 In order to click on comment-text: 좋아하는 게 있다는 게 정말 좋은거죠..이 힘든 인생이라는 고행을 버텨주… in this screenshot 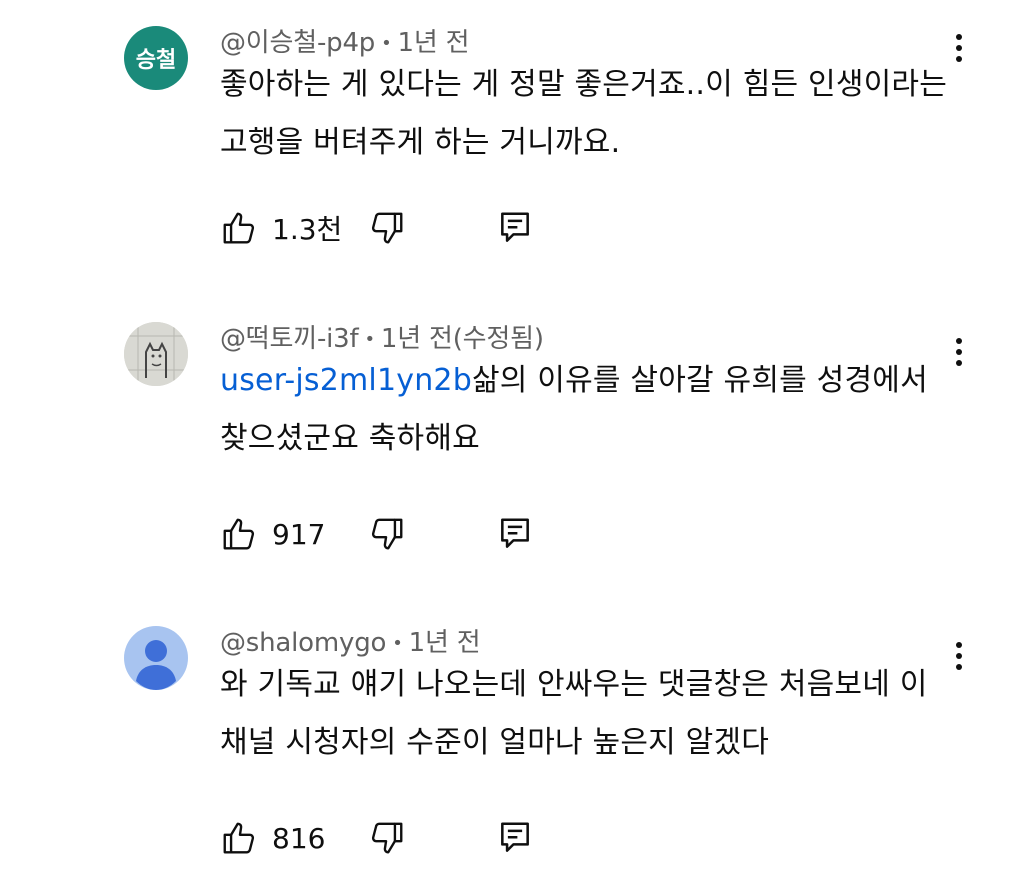, I will do `click(587, 114)`.